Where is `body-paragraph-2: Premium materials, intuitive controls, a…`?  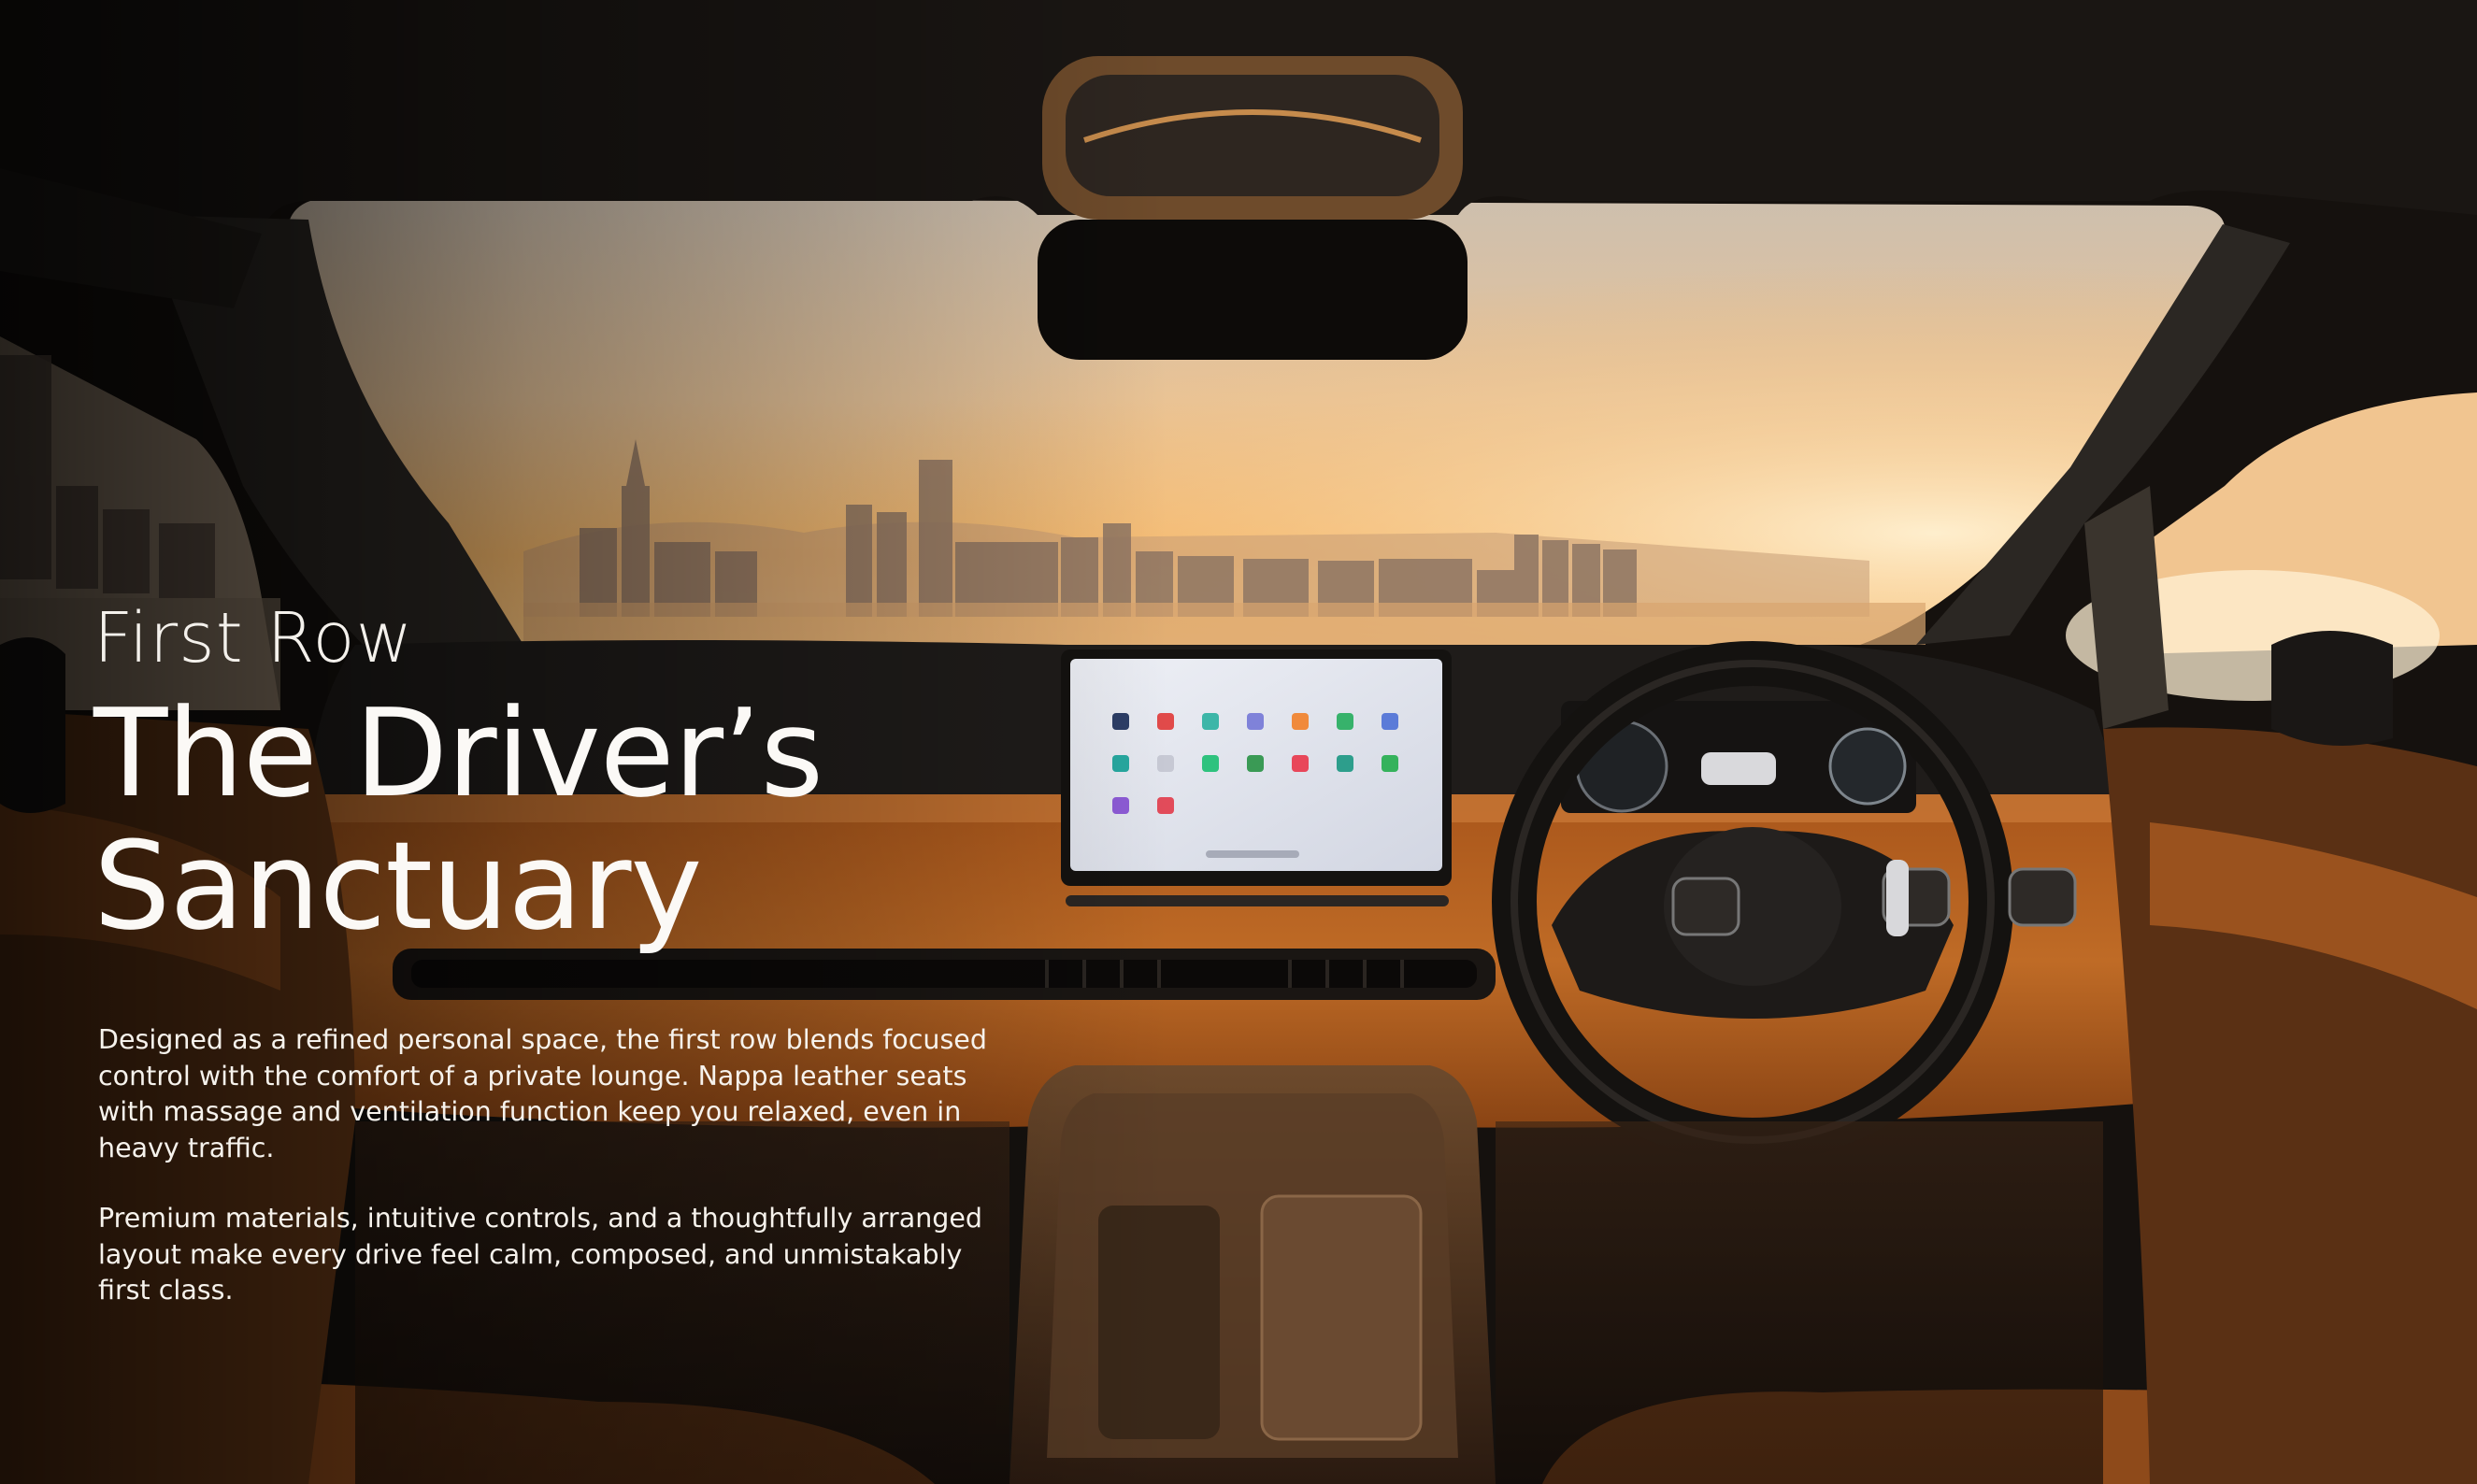
body-paragraph-2: Premium materials, intuitive controls, a… is located at coordinates (540, 1254).